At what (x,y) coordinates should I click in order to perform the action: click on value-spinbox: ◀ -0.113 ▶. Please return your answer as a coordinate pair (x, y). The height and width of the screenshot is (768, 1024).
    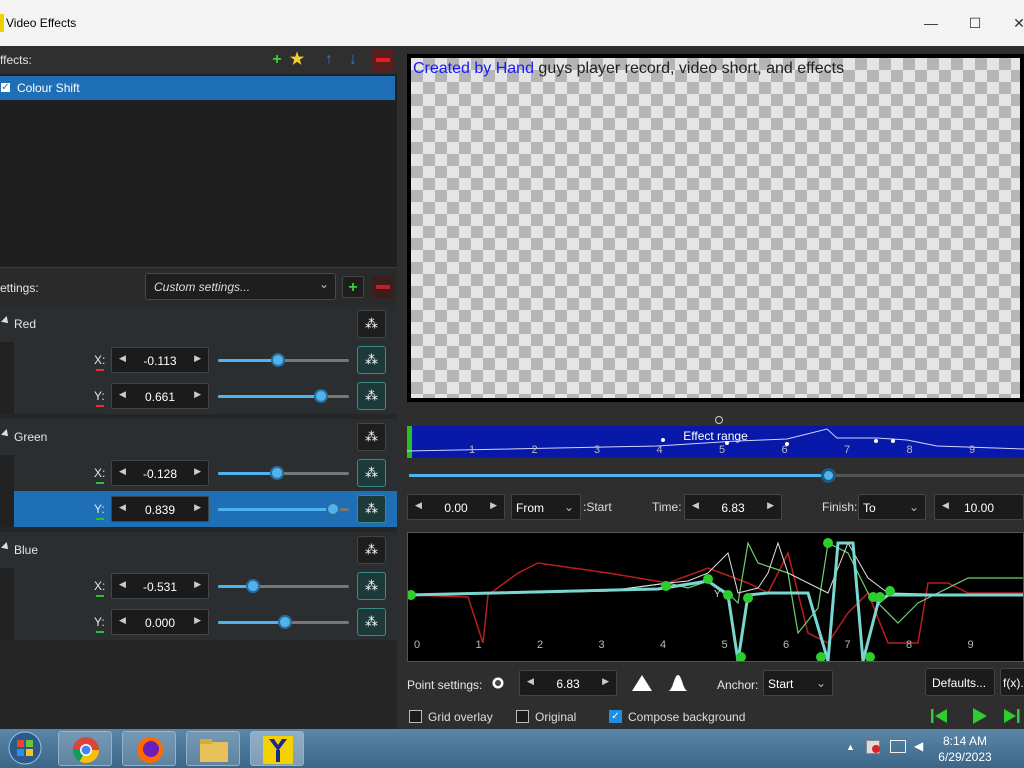
    Looking at the image, I should click on (160, 360).